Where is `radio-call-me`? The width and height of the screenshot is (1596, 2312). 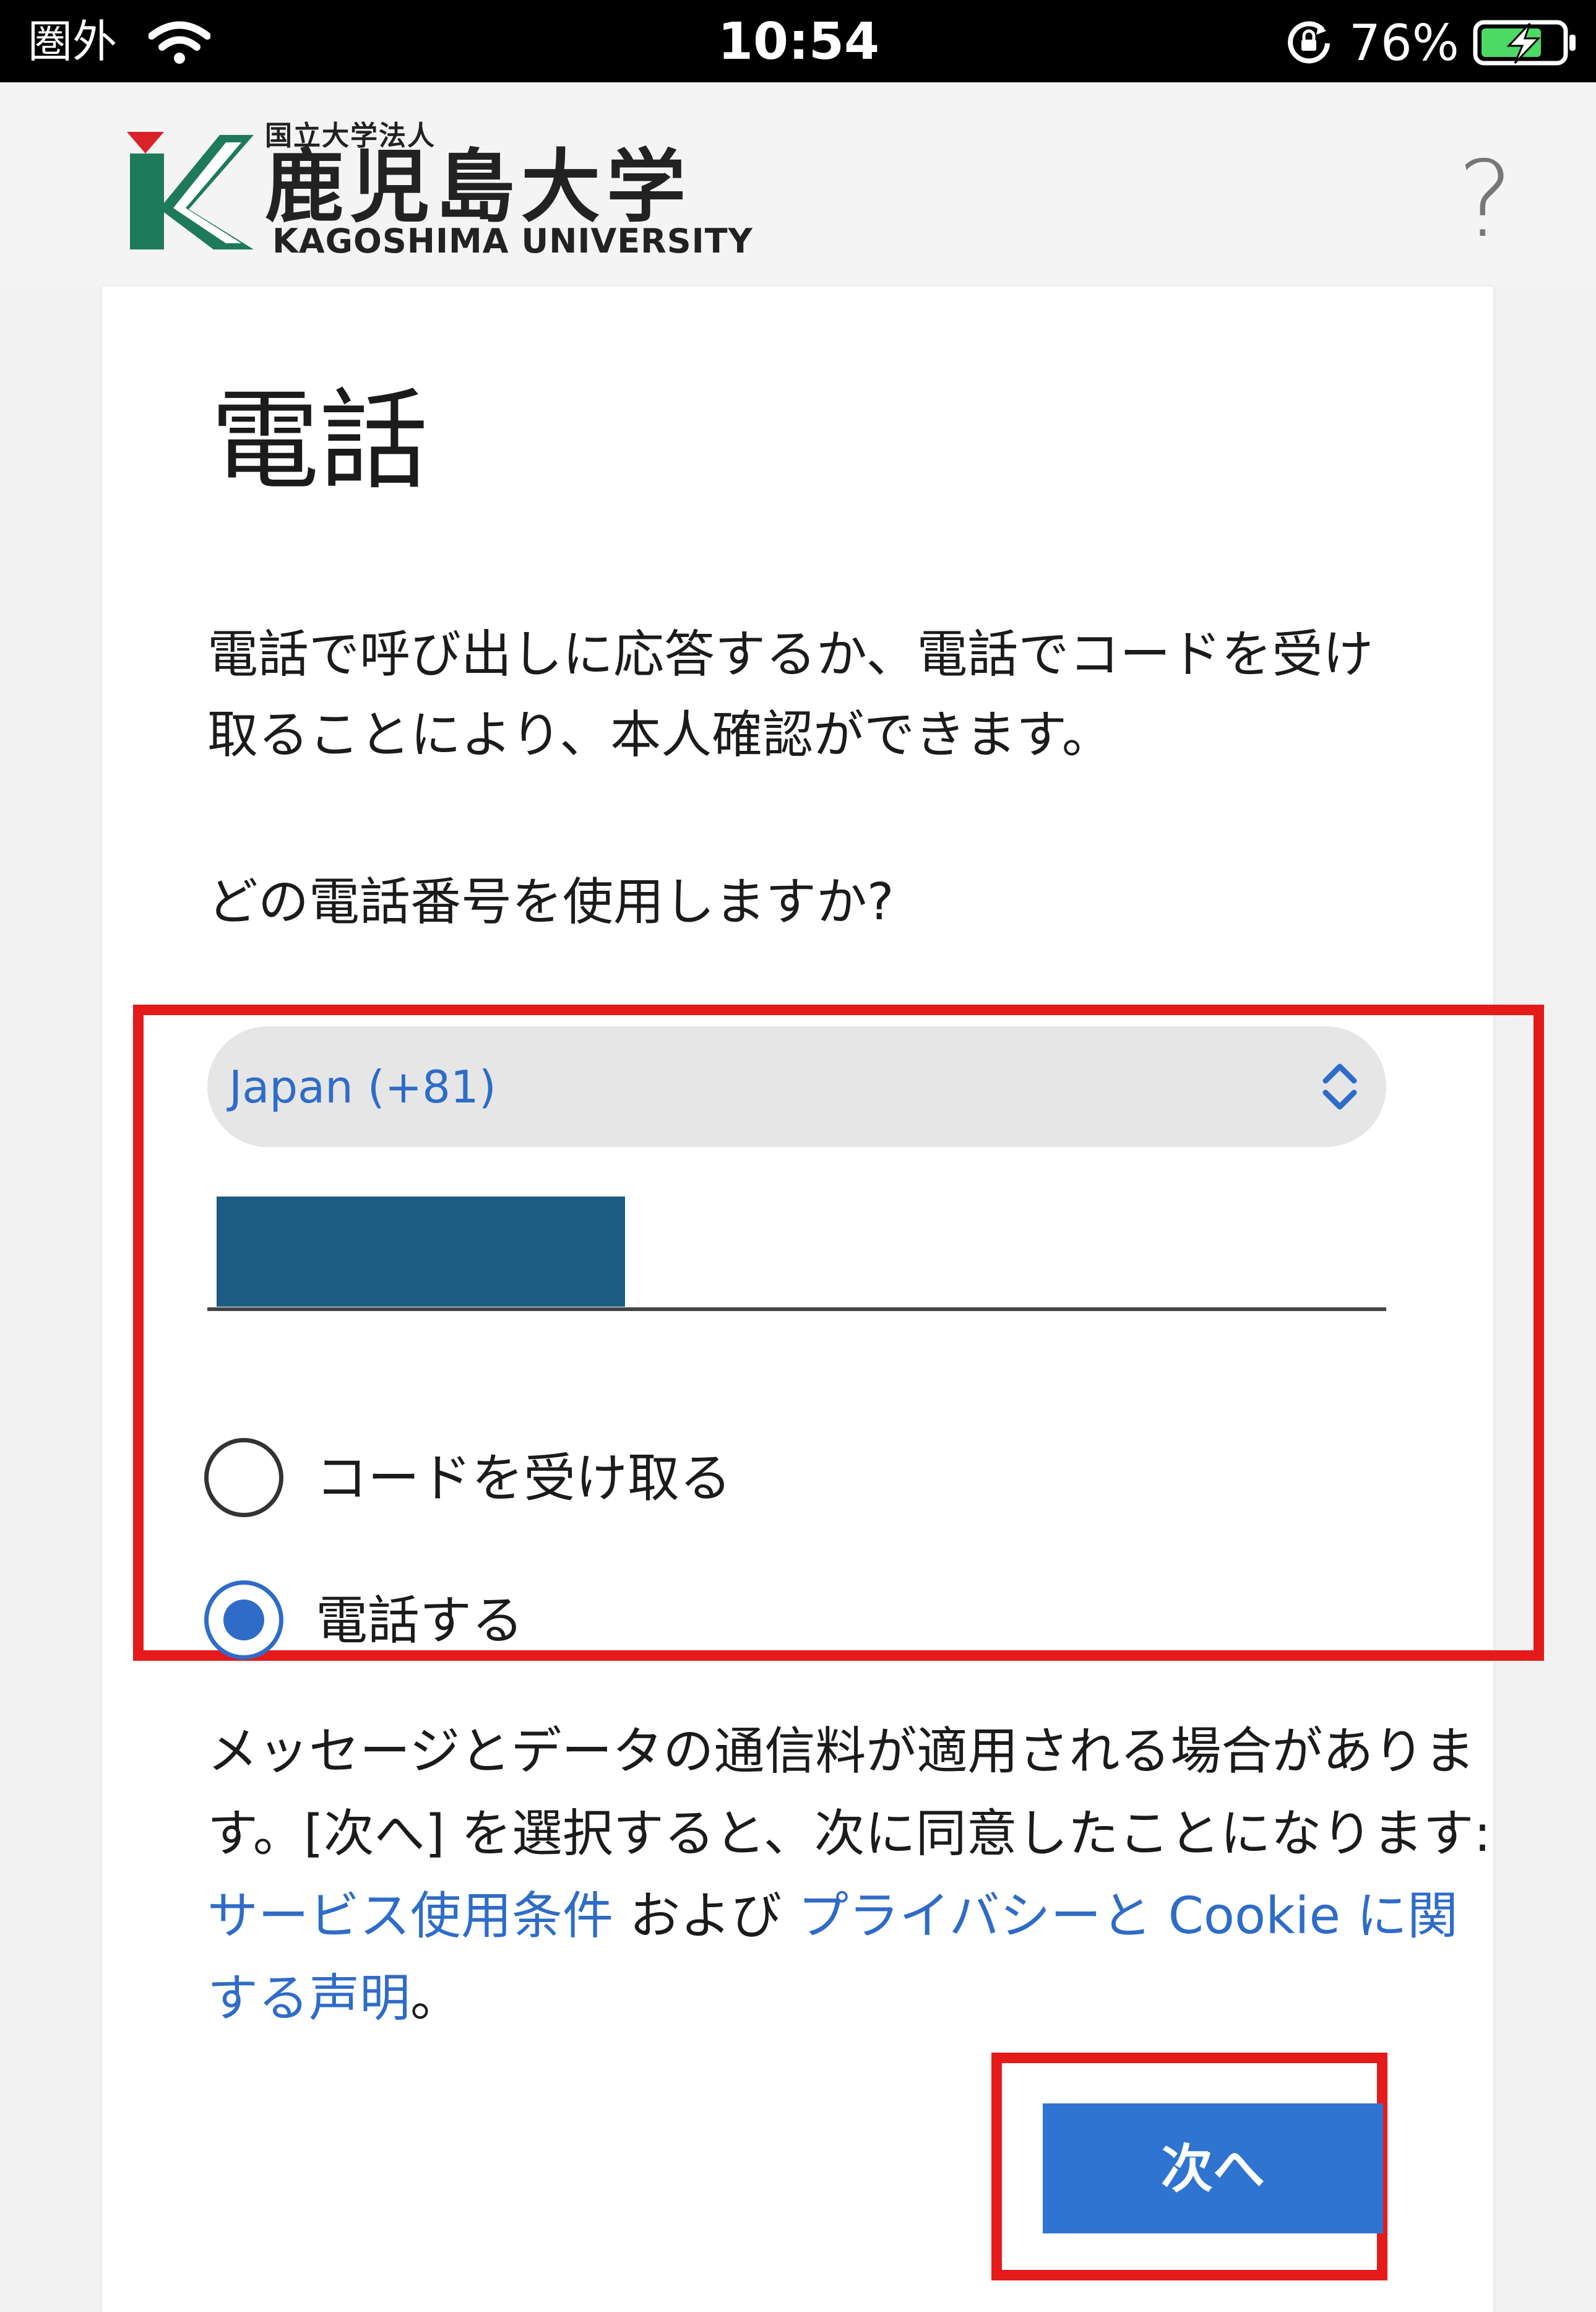
radio-call-me is located at coordinates (243, 1620).